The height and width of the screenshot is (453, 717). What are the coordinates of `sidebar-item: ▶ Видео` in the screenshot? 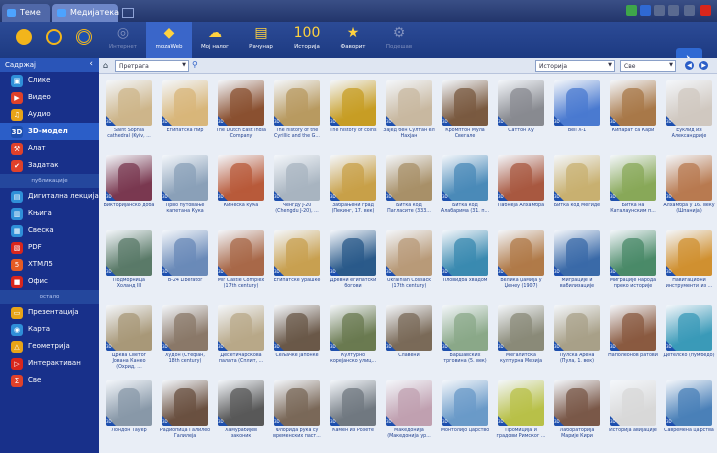 It's located at (49, 97).